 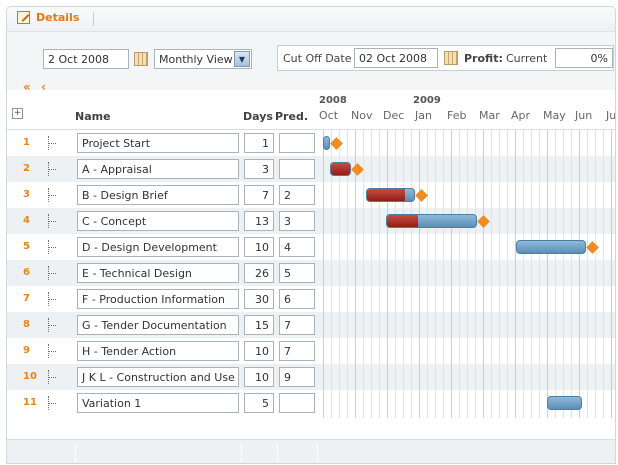 I want to click on tab-details: Details, so click(x=48, y=17).